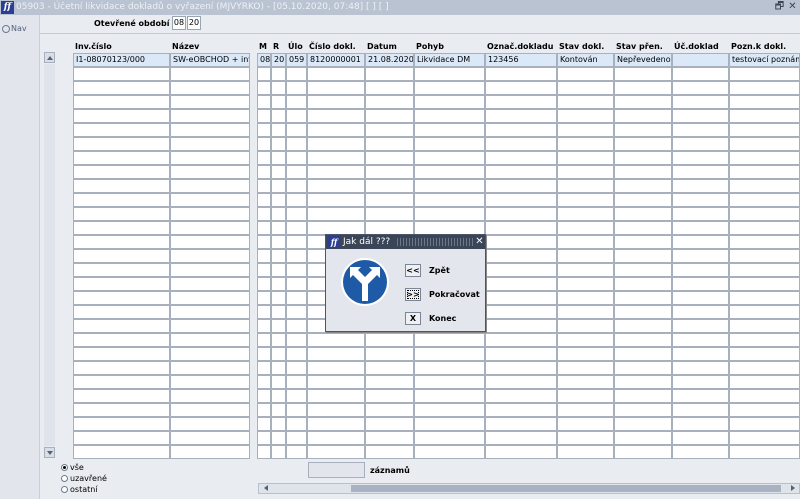 The height and width of the screenshot is (499, 800). What do you see at coordinates (643, 60) in the screenshot?
I see `table-cell: Nepřevedeno` at bounding box center [643, 60].